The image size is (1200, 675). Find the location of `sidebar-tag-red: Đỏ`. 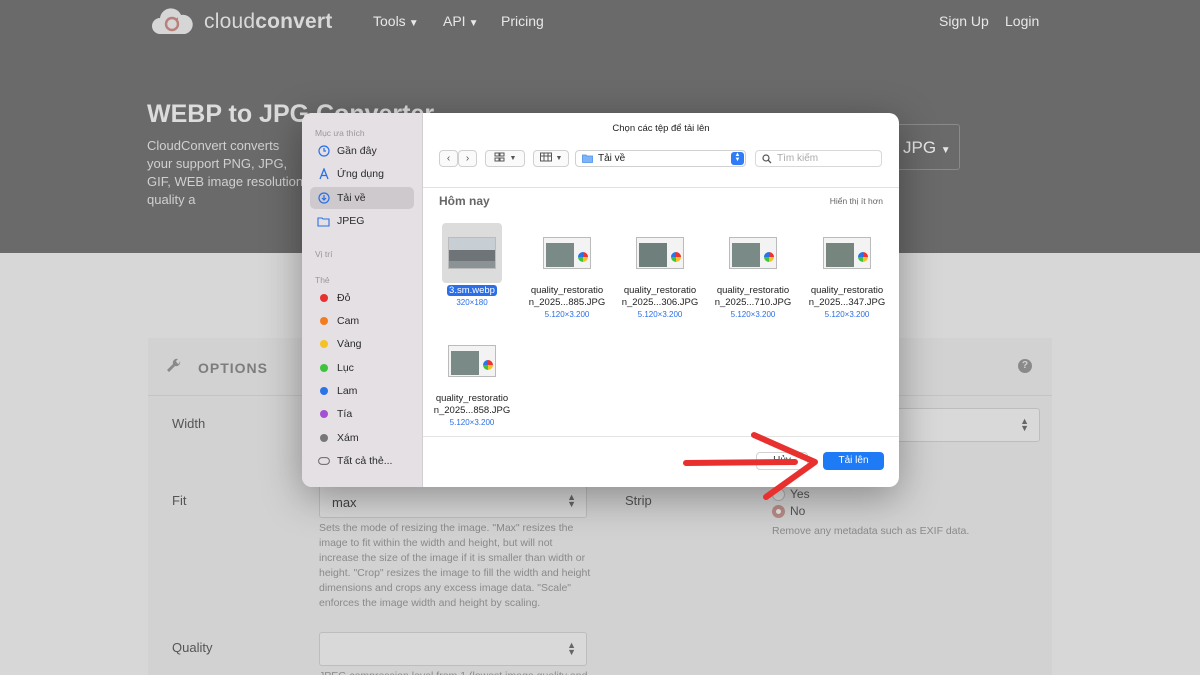

sidebar-tag-red: Đỏ is located at coordinates (362, 298).